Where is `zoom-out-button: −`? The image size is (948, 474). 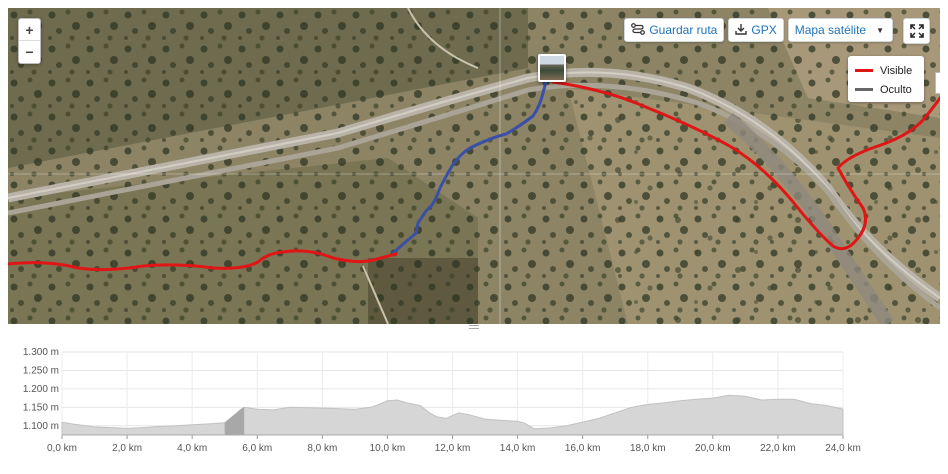 zoom-out-button: − is located at coordinates (29, 52).